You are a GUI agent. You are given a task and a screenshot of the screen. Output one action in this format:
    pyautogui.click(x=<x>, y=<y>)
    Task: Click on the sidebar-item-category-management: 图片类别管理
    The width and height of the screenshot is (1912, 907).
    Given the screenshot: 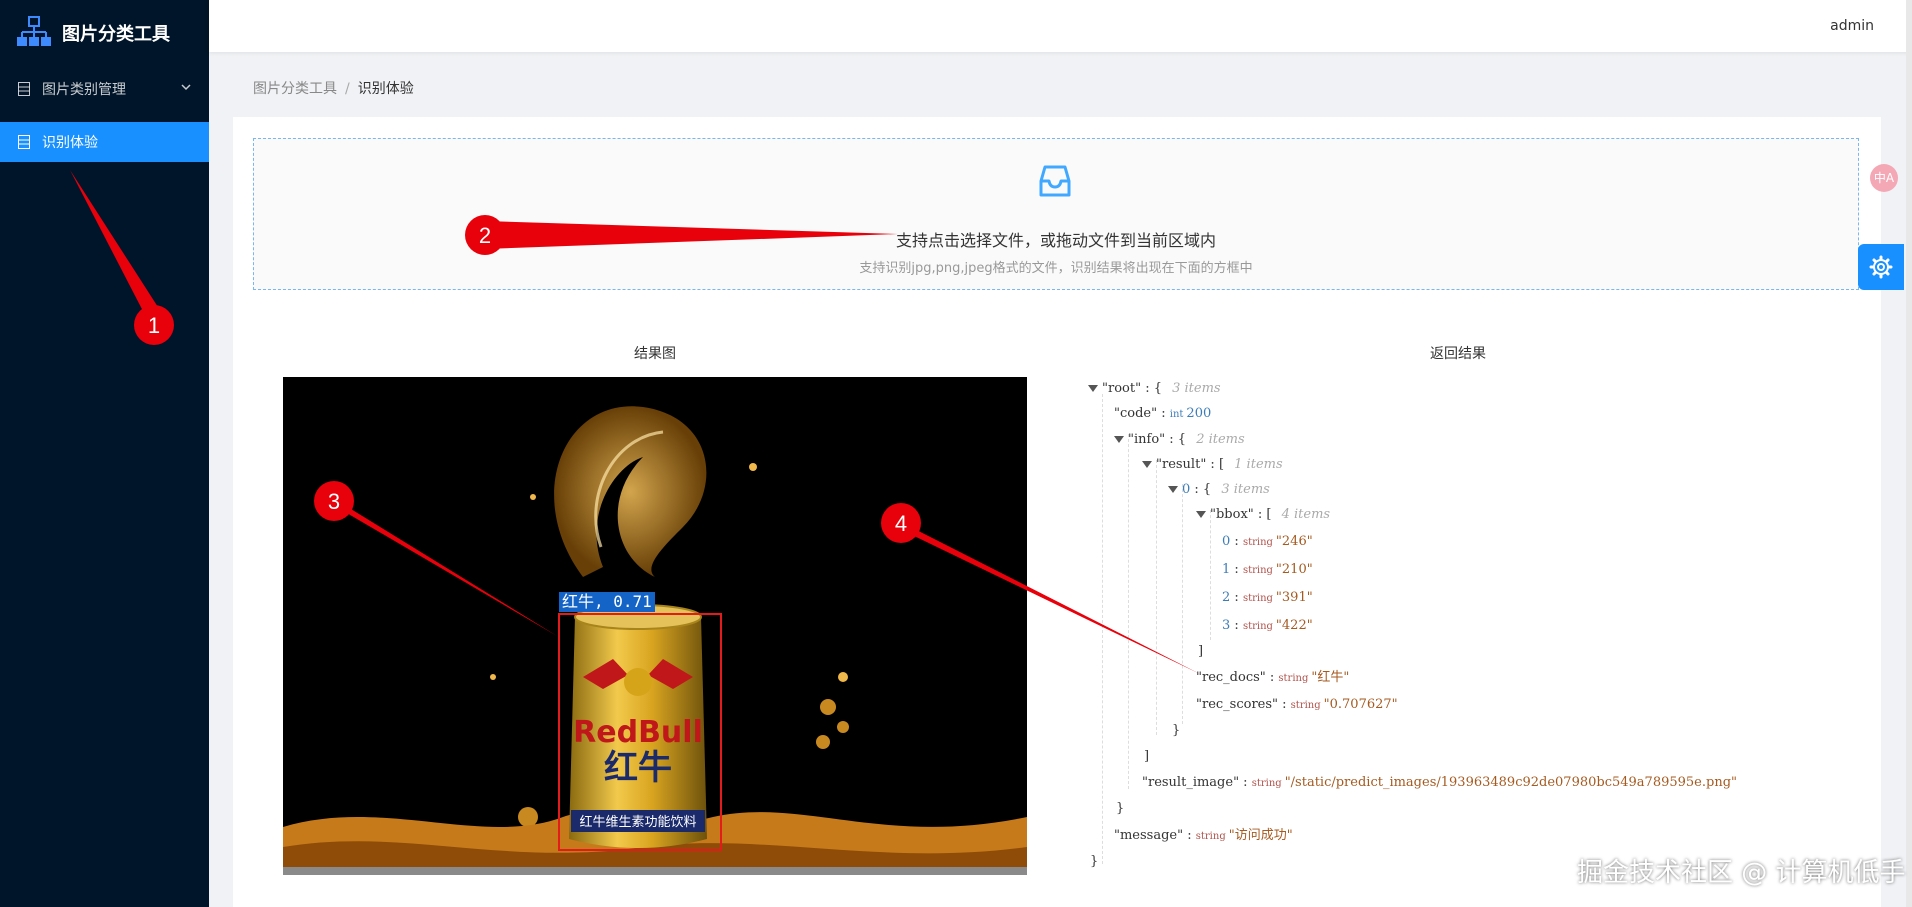 What is the action you would take?
    pyautogui.click(x=104, y=89)
    